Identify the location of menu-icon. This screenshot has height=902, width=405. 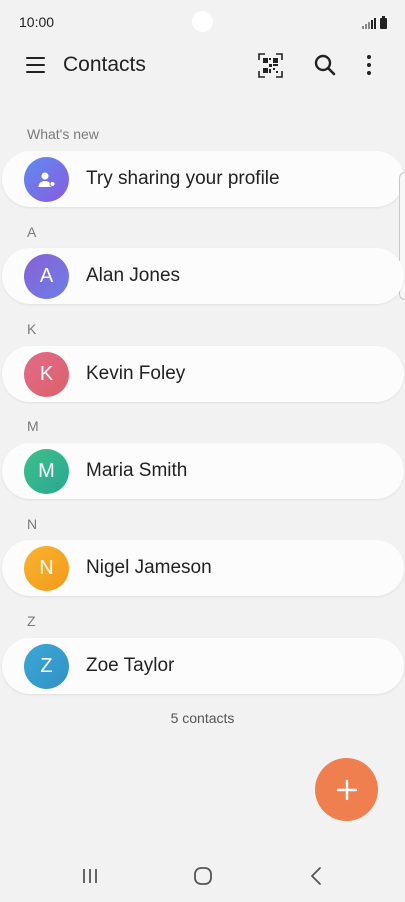
(36, 65).